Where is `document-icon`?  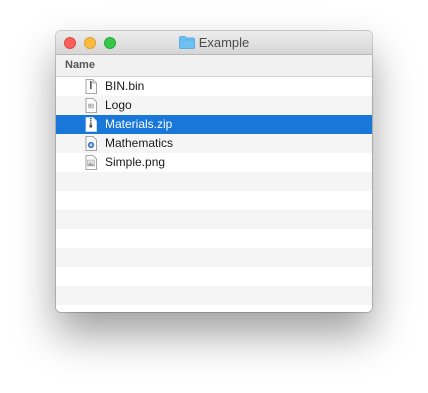 document-icon is located at coordinates (91, 86).